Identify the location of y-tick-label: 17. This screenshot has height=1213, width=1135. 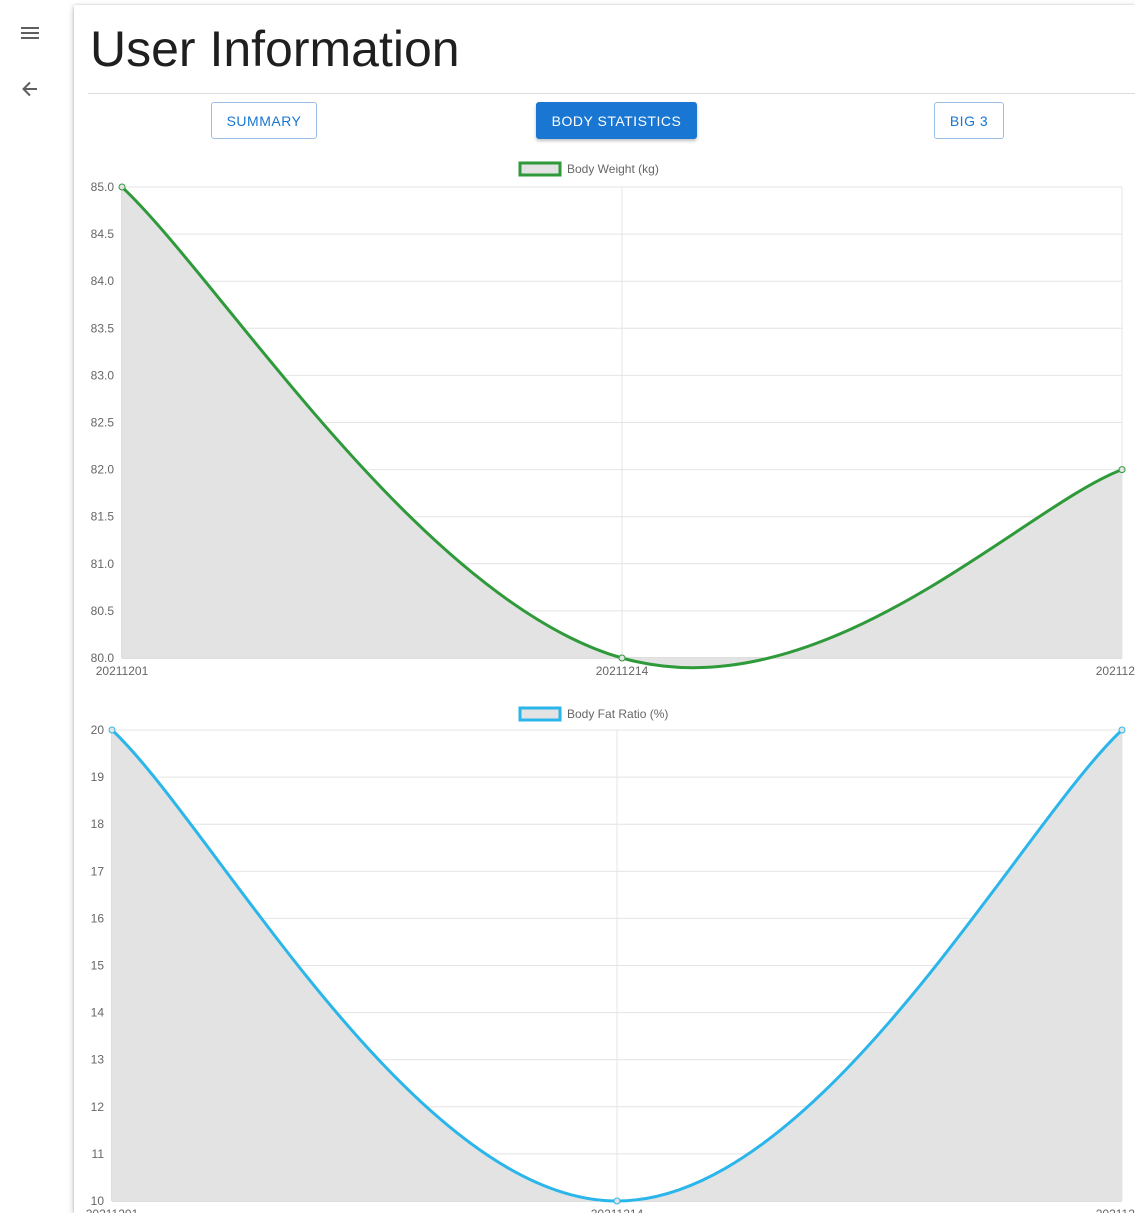
(98, 871).